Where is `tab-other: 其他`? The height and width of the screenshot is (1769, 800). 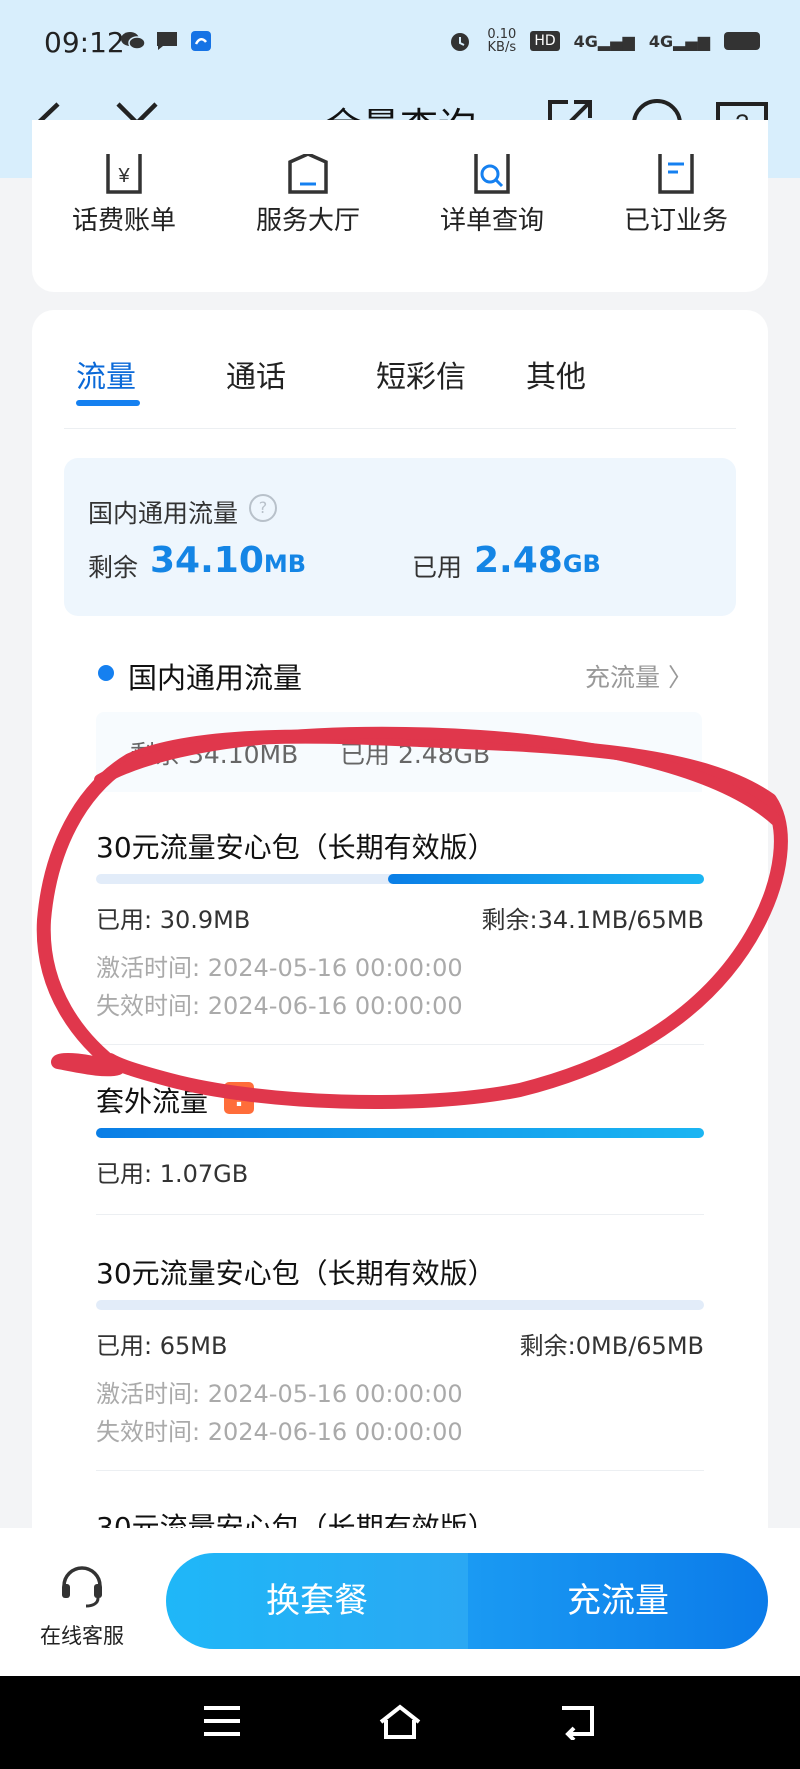 tab-other: 其他 is located at coordinates (601, 374).